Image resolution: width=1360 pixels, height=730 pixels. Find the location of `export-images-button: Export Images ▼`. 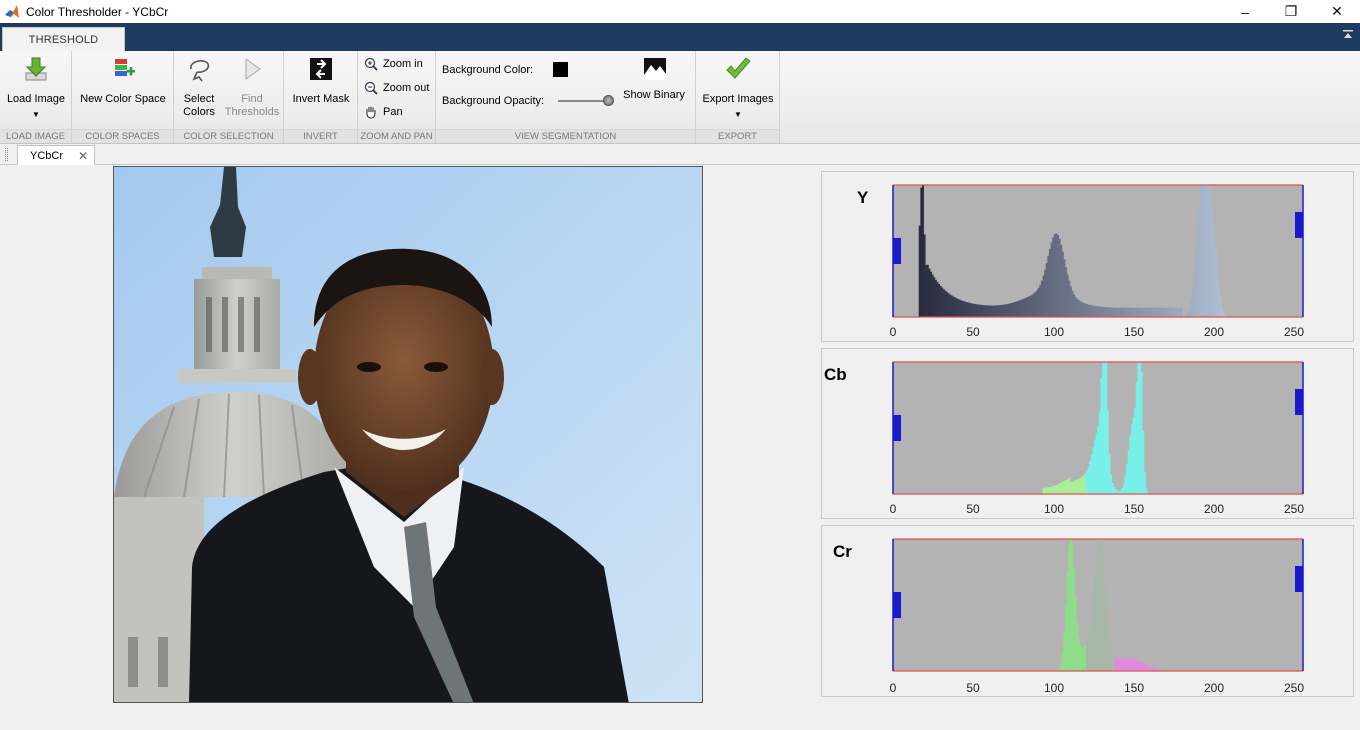

export-images-button: Export Images ▼ is located at coordinates (738, 88).